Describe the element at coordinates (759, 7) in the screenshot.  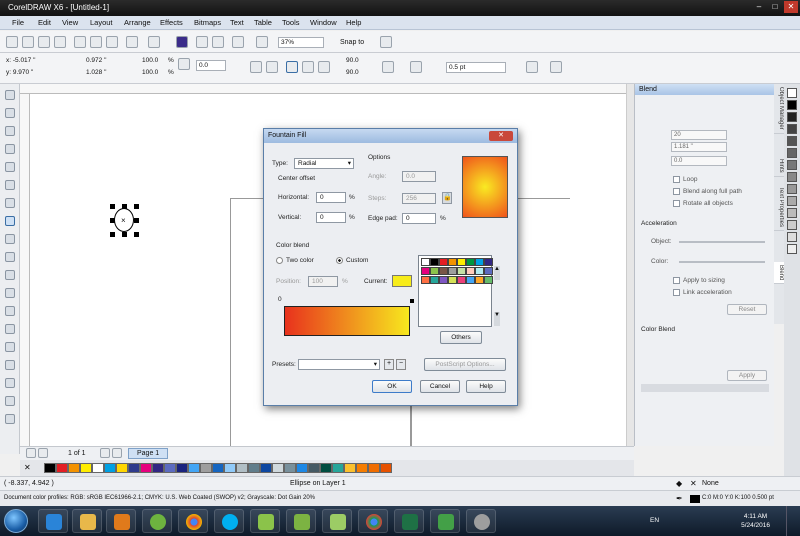
I see `minimize-button: –` at that location.